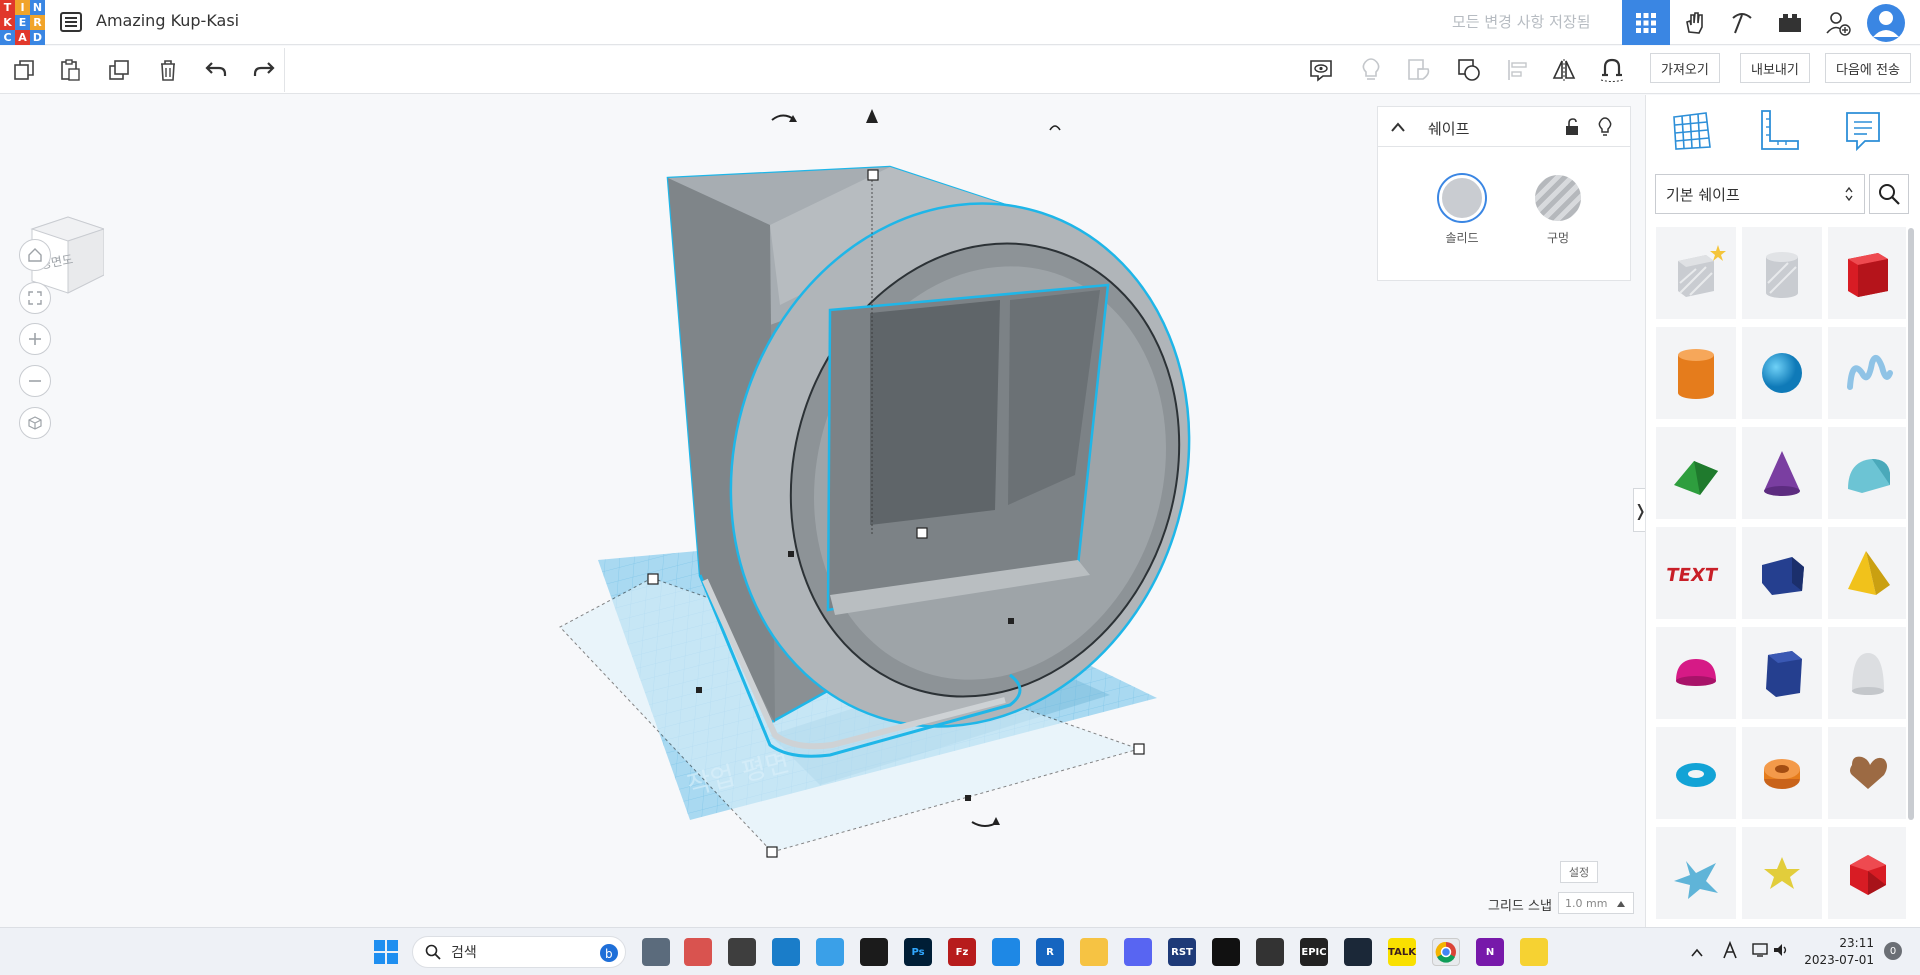 The image size is (1920, 975). Describe the element at coordinates (1782, 273) in the screenshot. I see `shape-striped-cylinder` at that location.